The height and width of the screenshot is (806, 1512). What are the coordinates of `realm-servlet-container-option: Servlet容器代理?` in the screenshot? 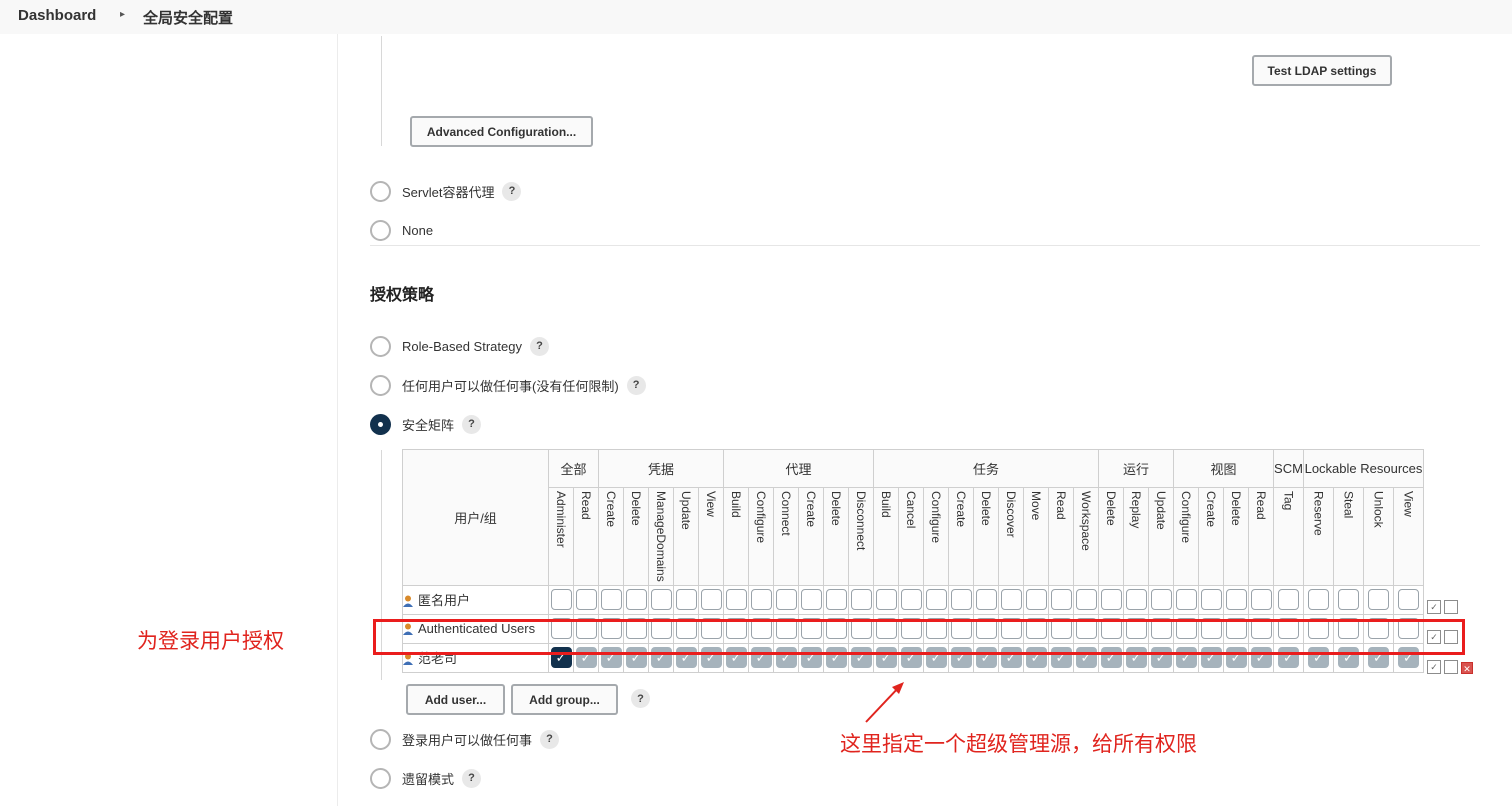 It's located at (446, 191).